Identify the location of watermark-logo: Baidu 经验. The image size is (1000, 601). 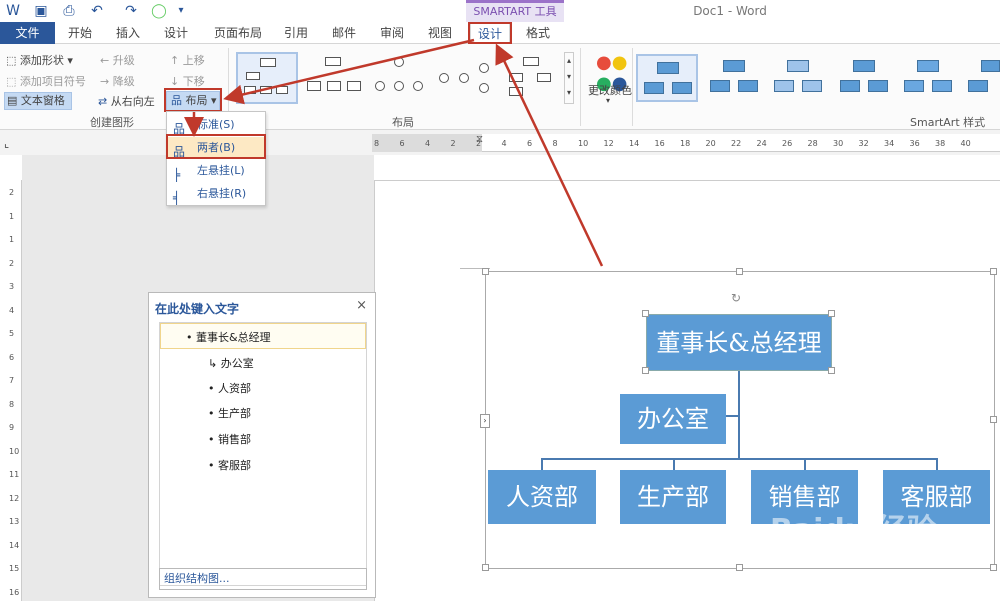
(853, 530).